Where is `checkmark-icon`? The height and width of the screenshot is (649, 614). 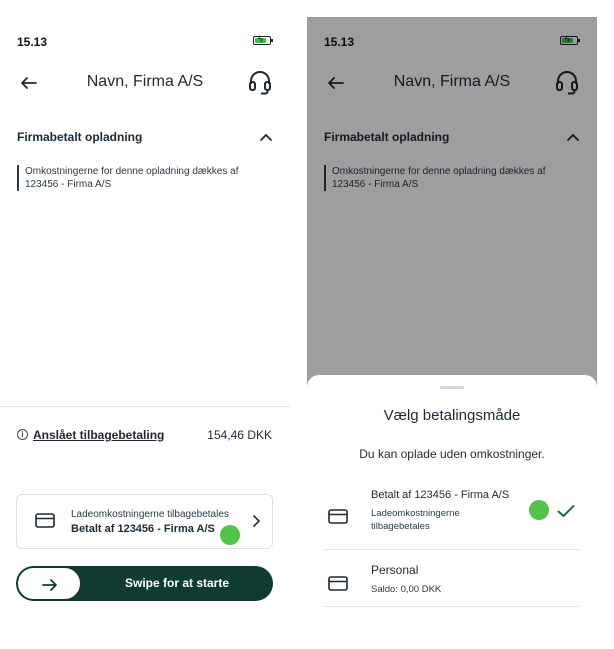 checkmark-icon is located at coordinates (566, 511).